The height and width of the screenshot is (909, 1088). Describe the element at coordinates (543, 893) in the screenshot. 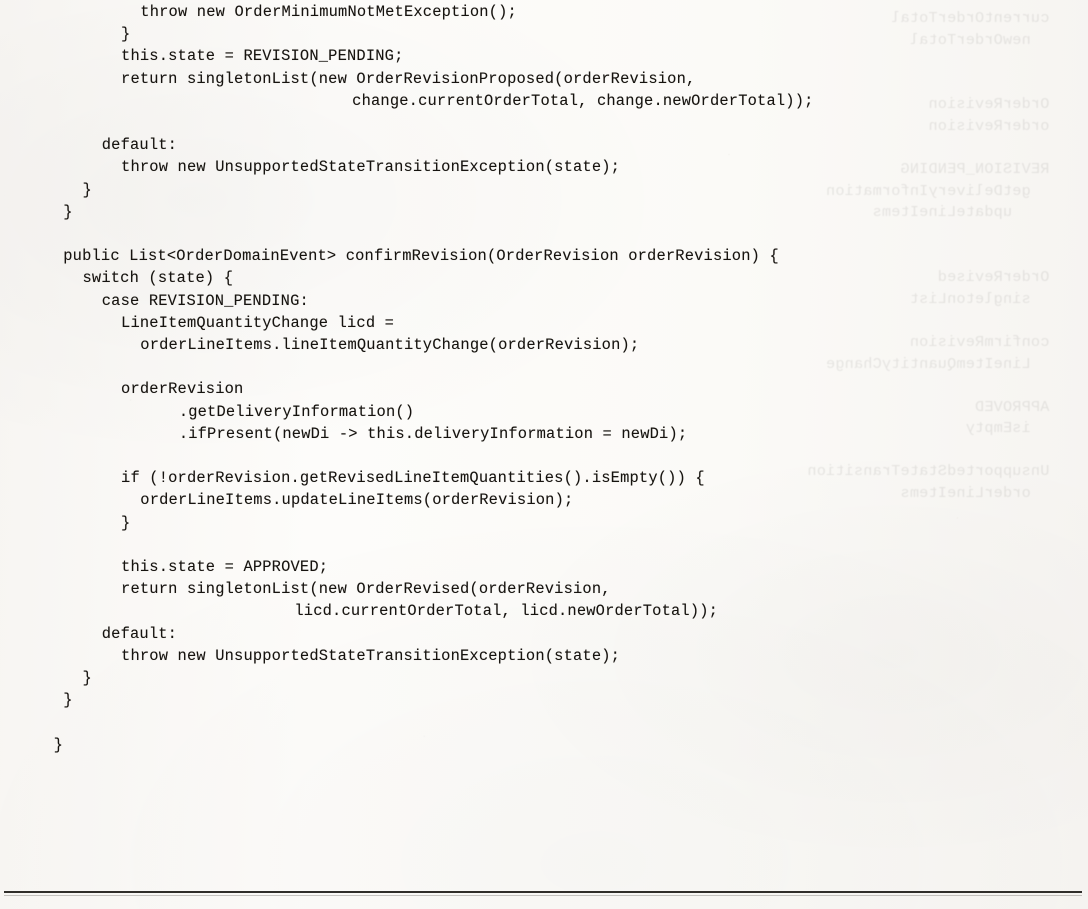

I see `horizontal-rule` at that location.